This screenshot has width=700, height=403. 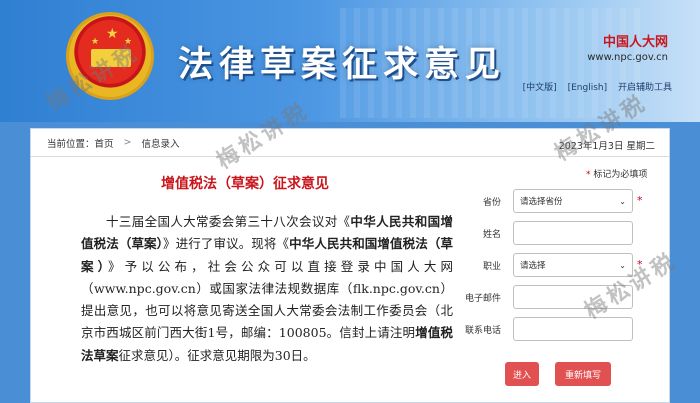 I want to click on email-input, so click(x=573, y=297).